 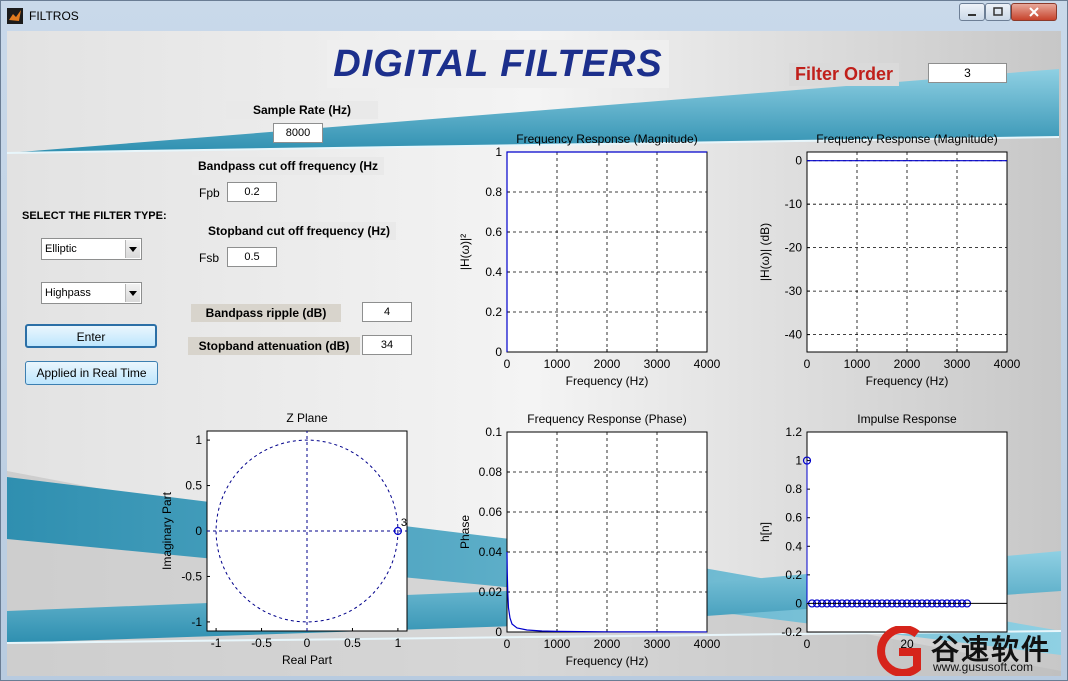 I want to click on chart-title: Impulse Response, so click(x=907, y=419).